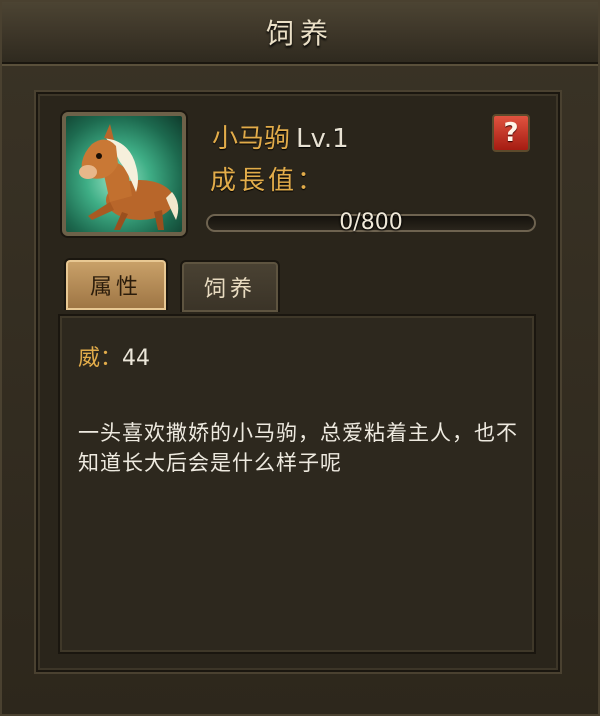 This screenshot has height=716, width=600. Describe the element at coordinates (115, 287) in the screenshot. I see `tab-attributes-label: 属性` at that location.